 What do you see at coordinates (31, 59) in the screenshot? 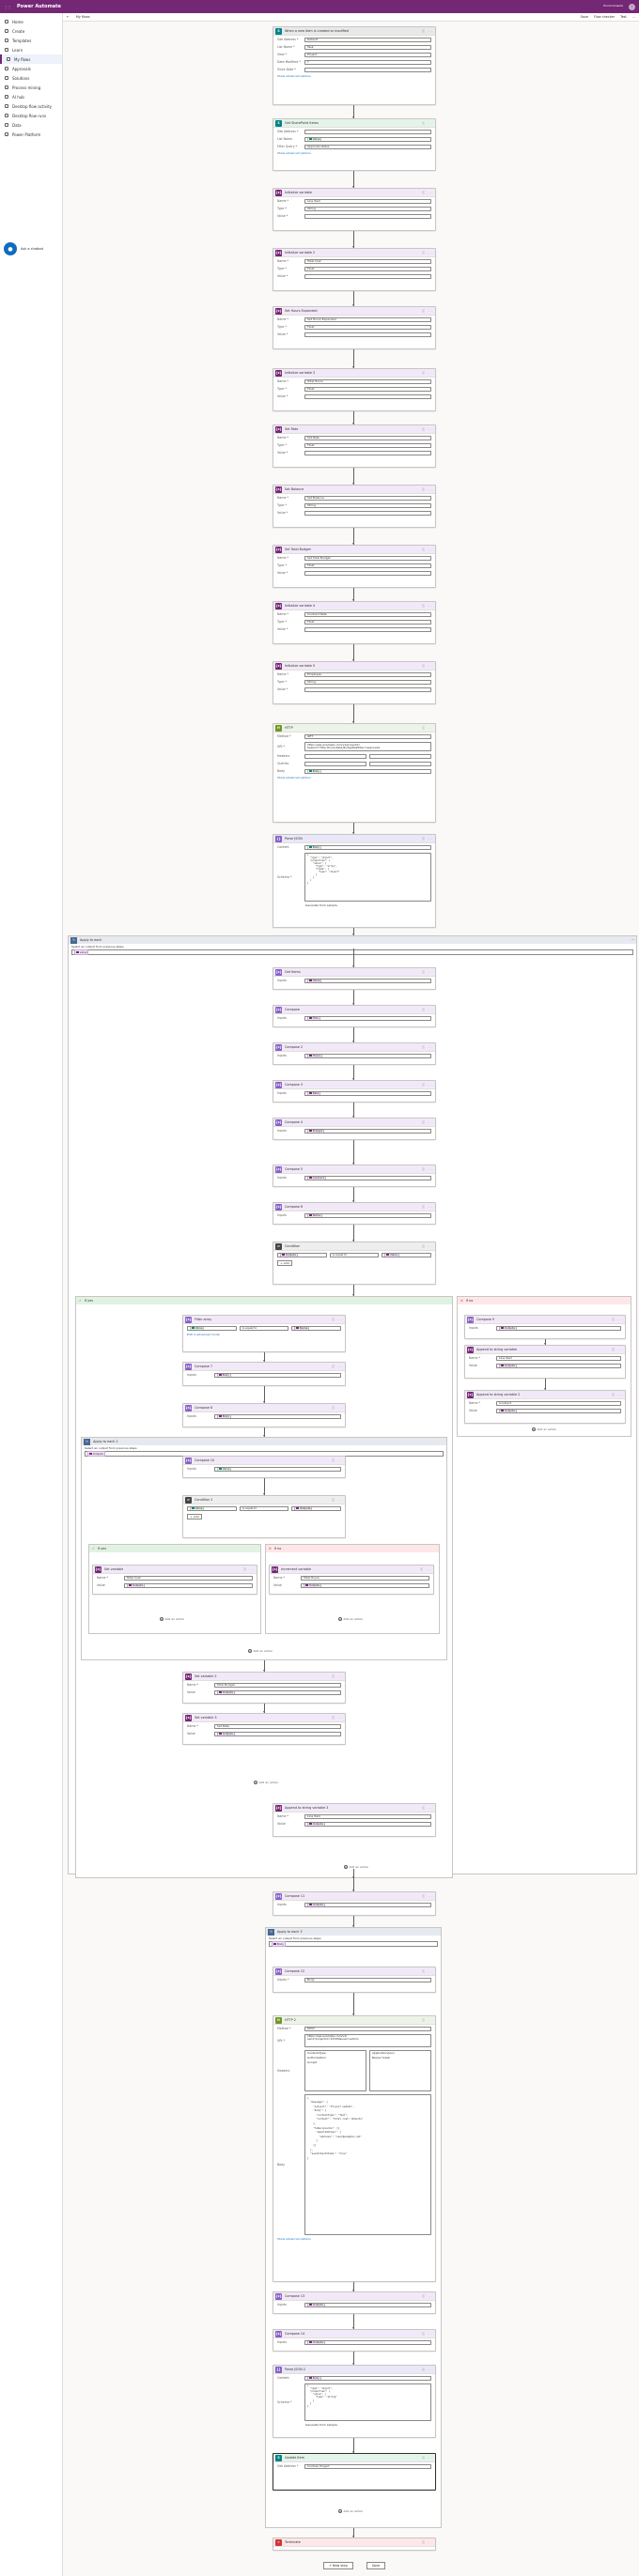
I see `nav-item: My flows` at bounding box center [31, 59].